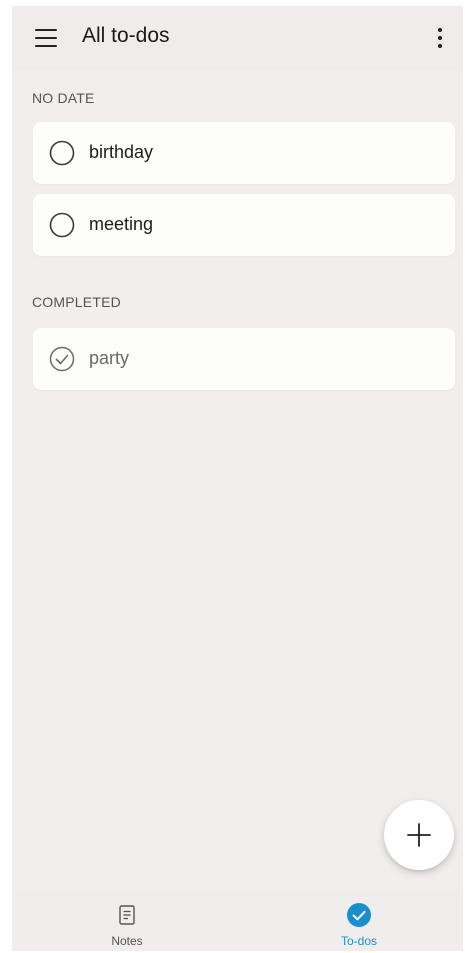  I want to click on app-bar: All to-dos, so click(237, 38).